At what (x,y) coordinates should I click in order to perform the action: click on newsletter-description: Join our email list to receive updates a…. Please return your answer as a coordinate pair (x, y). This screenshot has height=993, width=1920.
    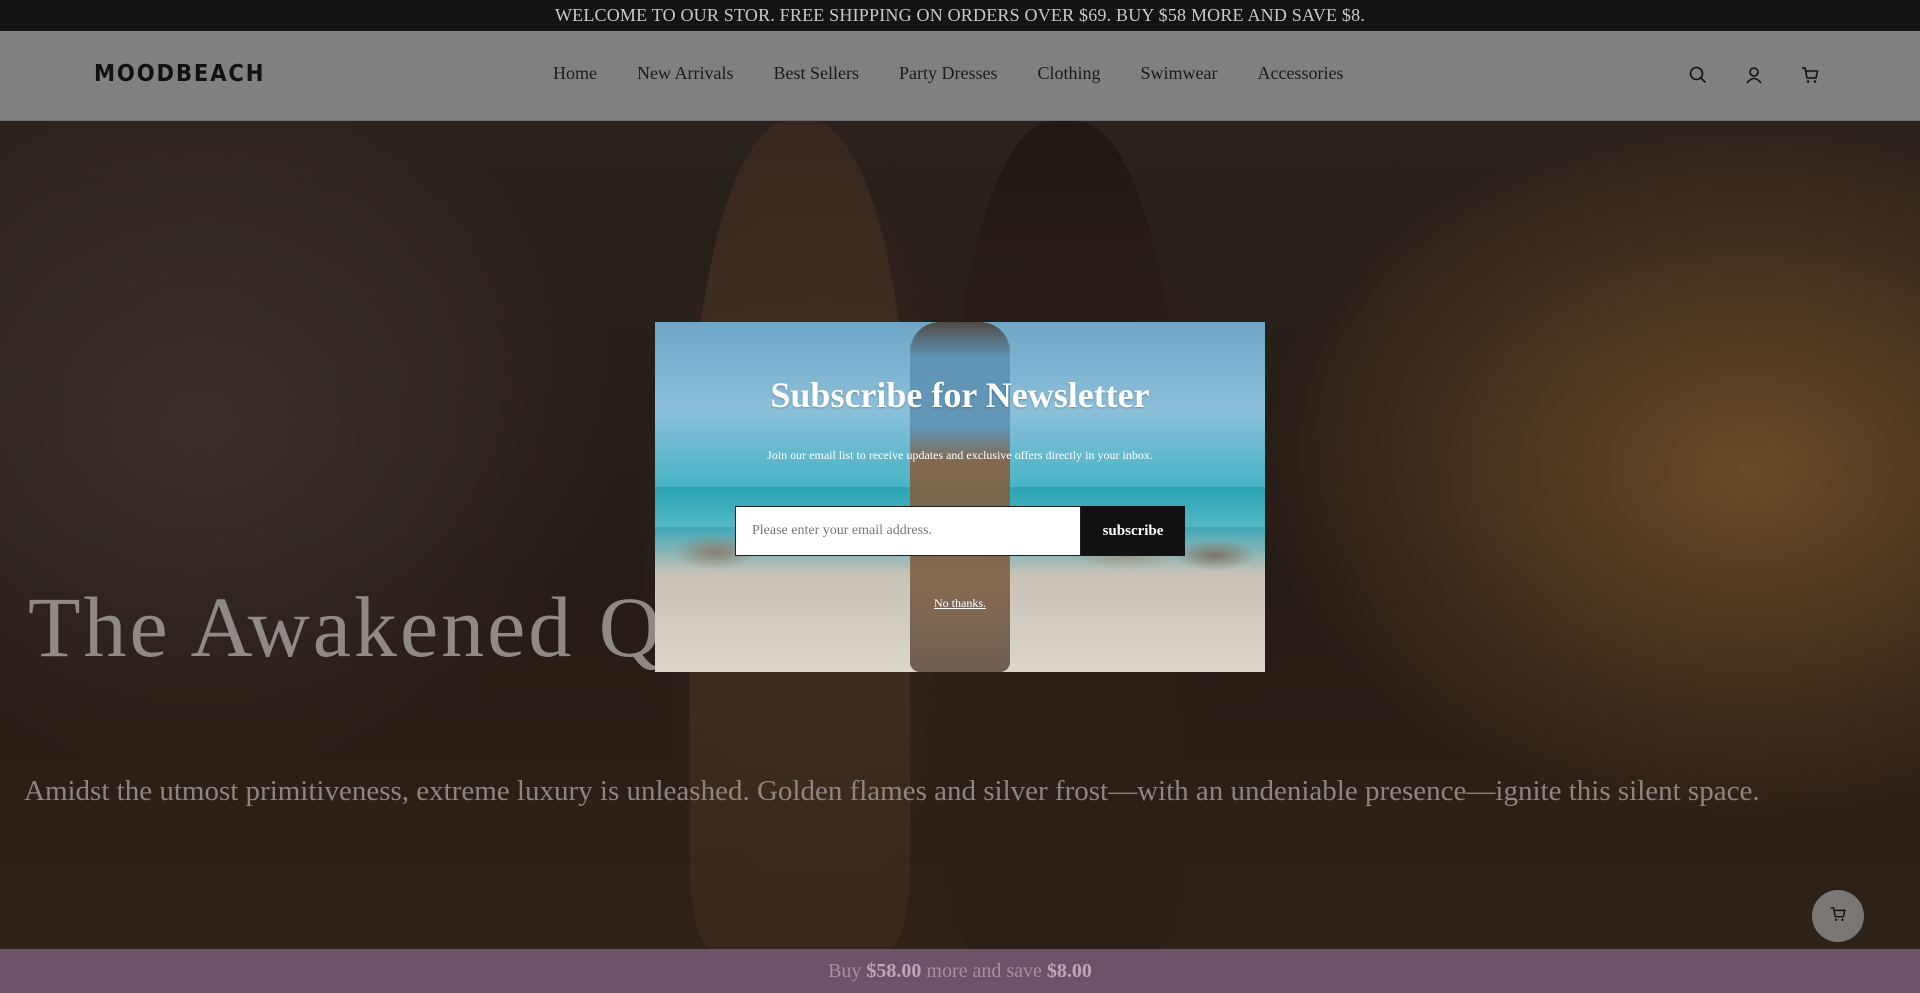
    Looking at the image, I should click on (960, 455).